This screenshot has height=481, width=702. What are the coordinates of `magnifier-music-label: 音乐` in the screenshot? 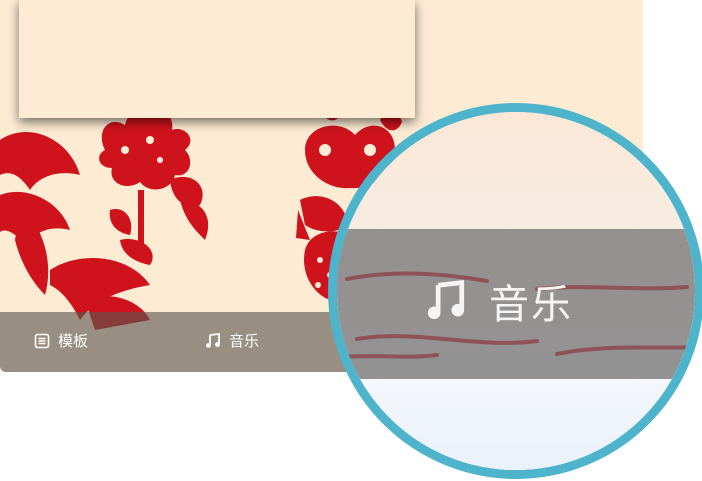 It's located at (531, 305).